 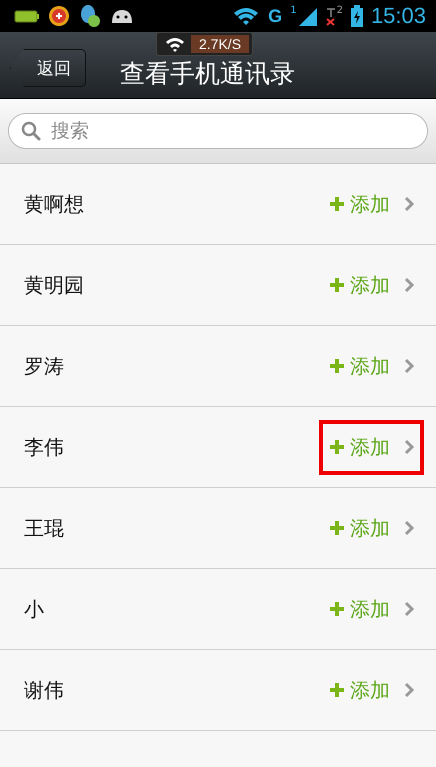 I want to click on contact-name: 王琨, so click(x=44, y=528).